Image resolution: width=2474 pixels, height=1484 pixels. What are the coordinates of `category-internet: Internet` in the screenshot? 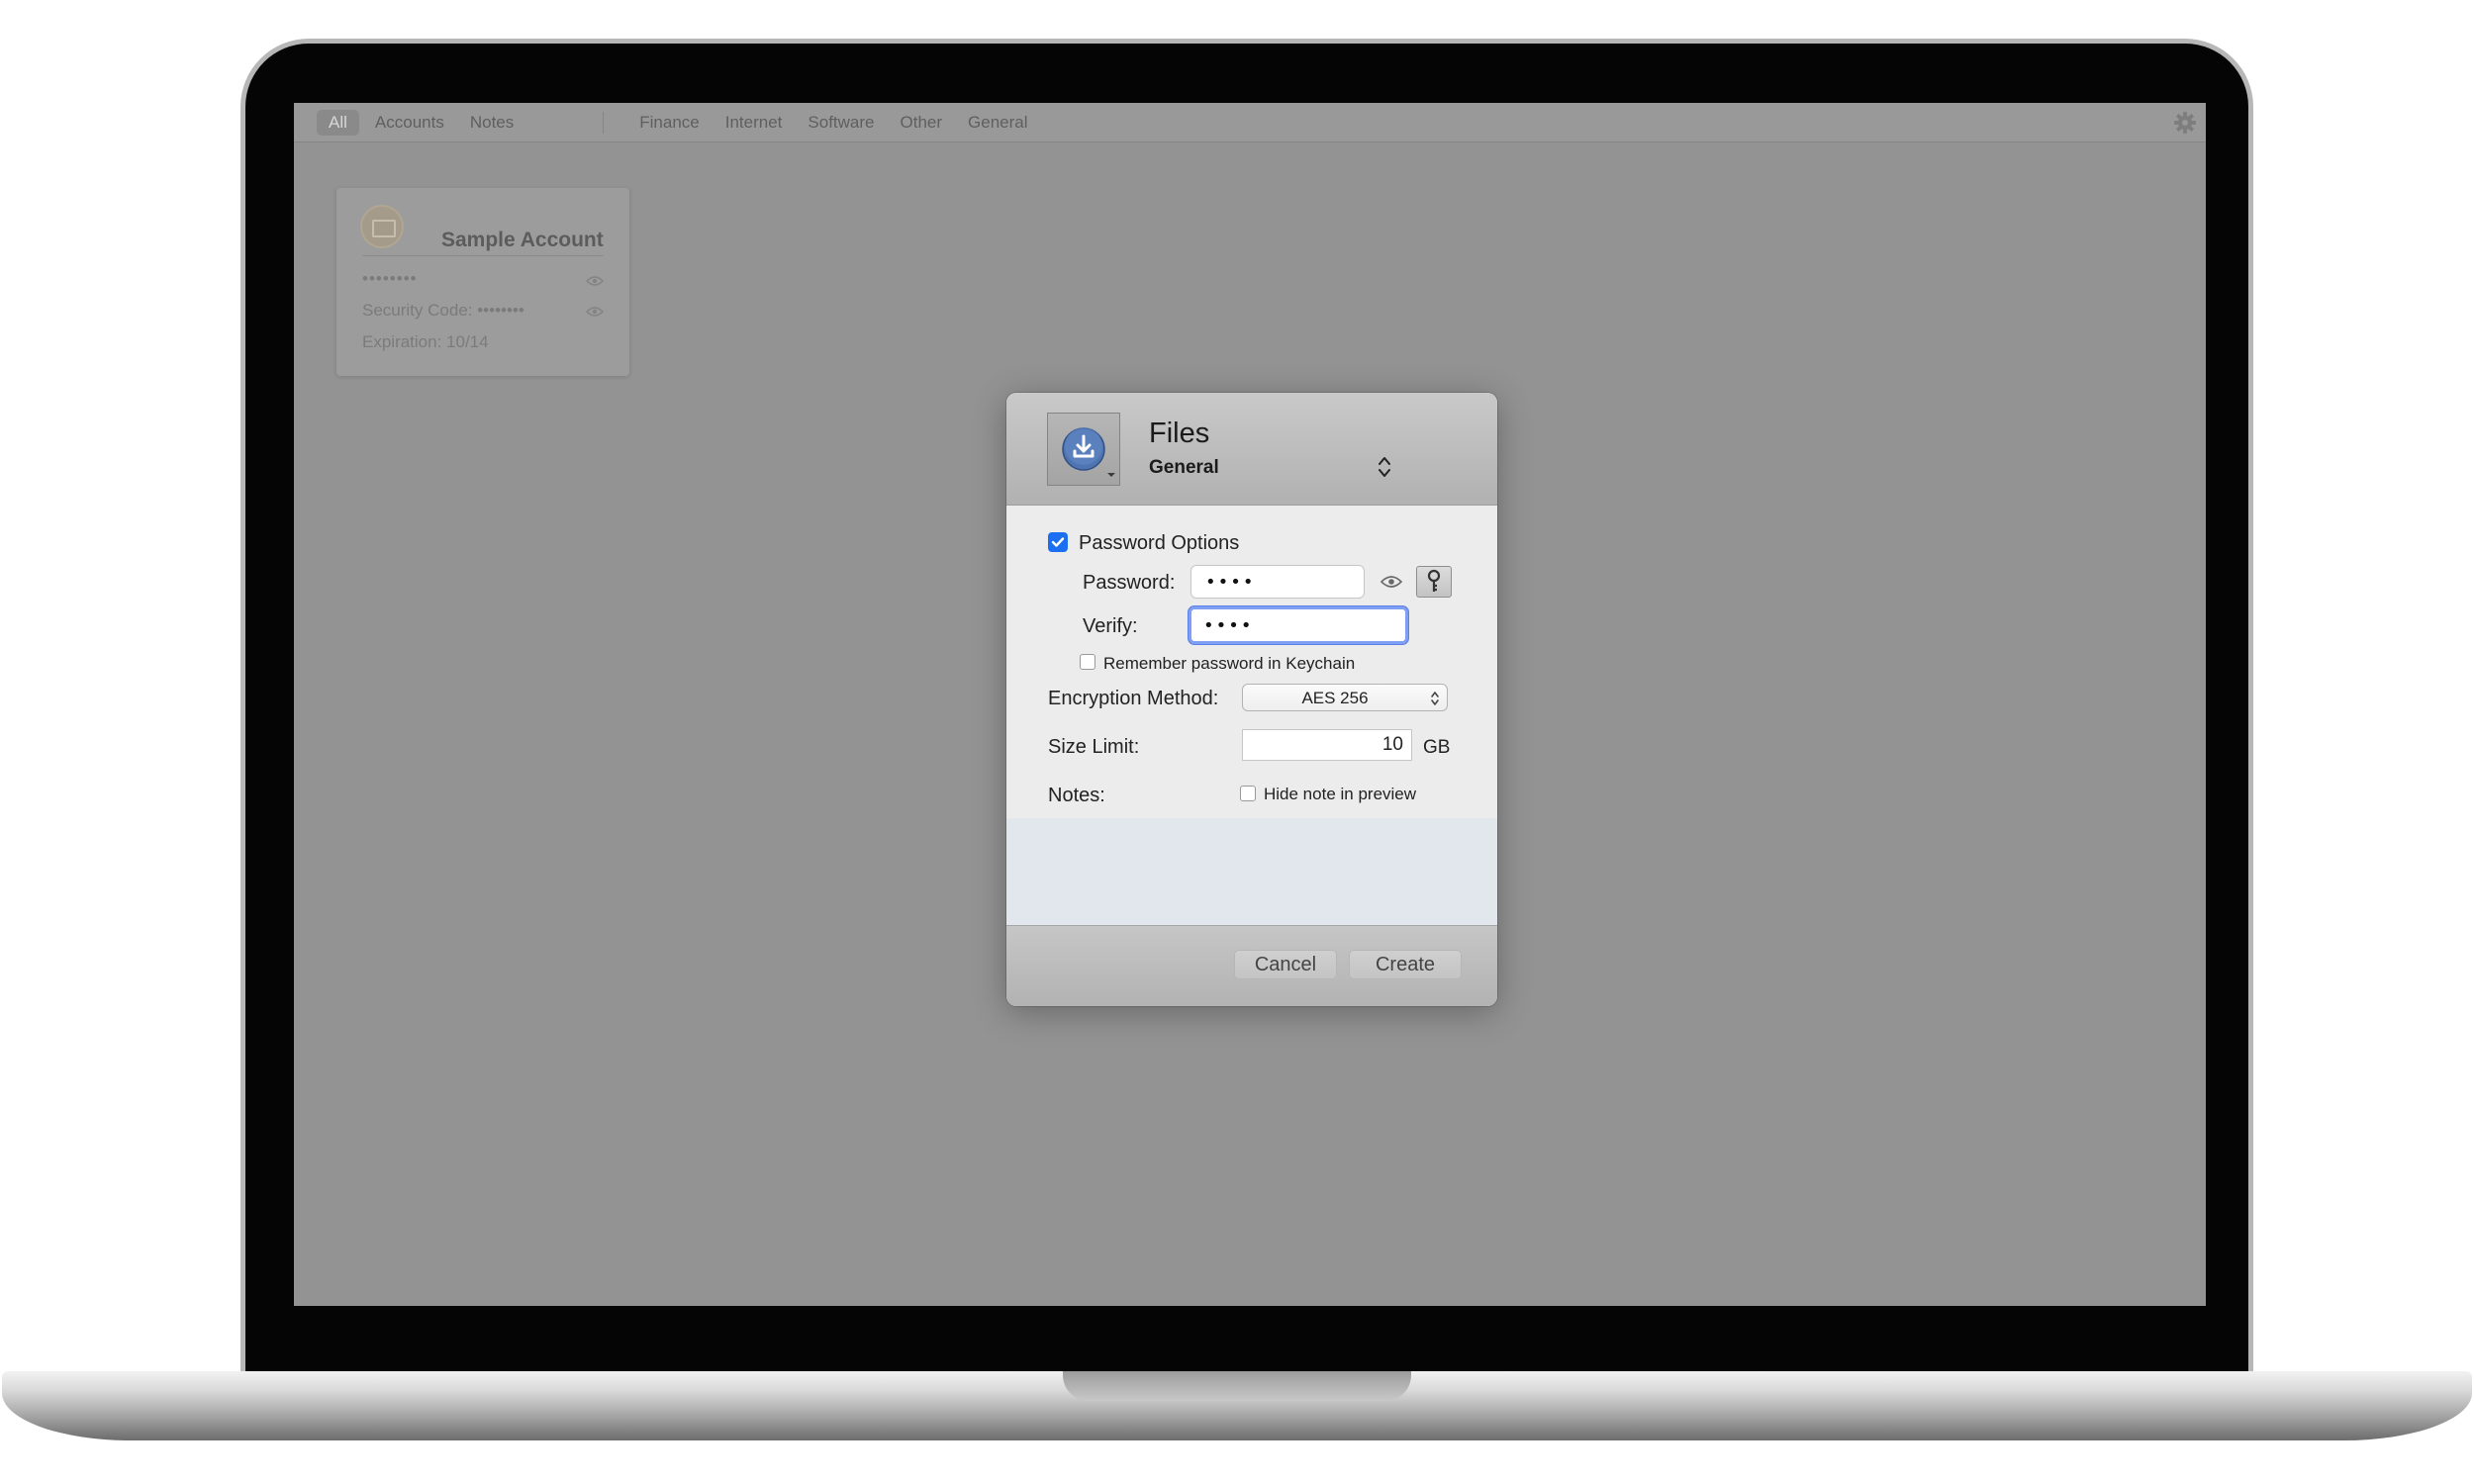 It's located at (754, 123).